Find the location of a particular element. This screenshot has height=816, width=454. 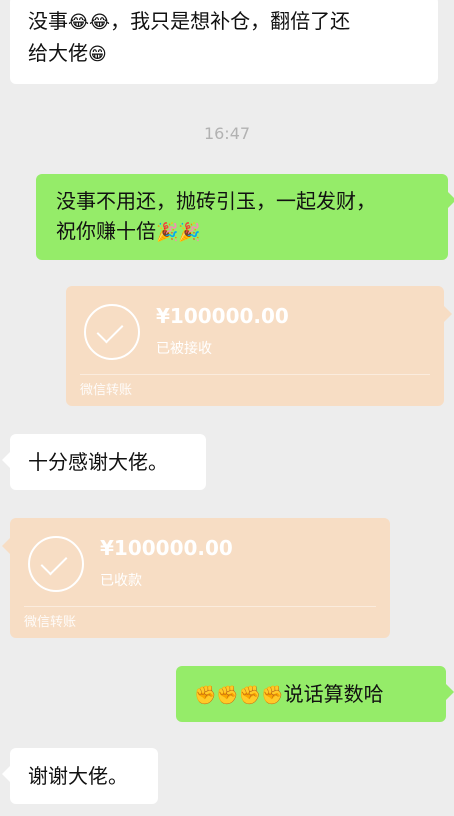

message-text: 十分感谢大佬。 is located at coordinates (98, 462).